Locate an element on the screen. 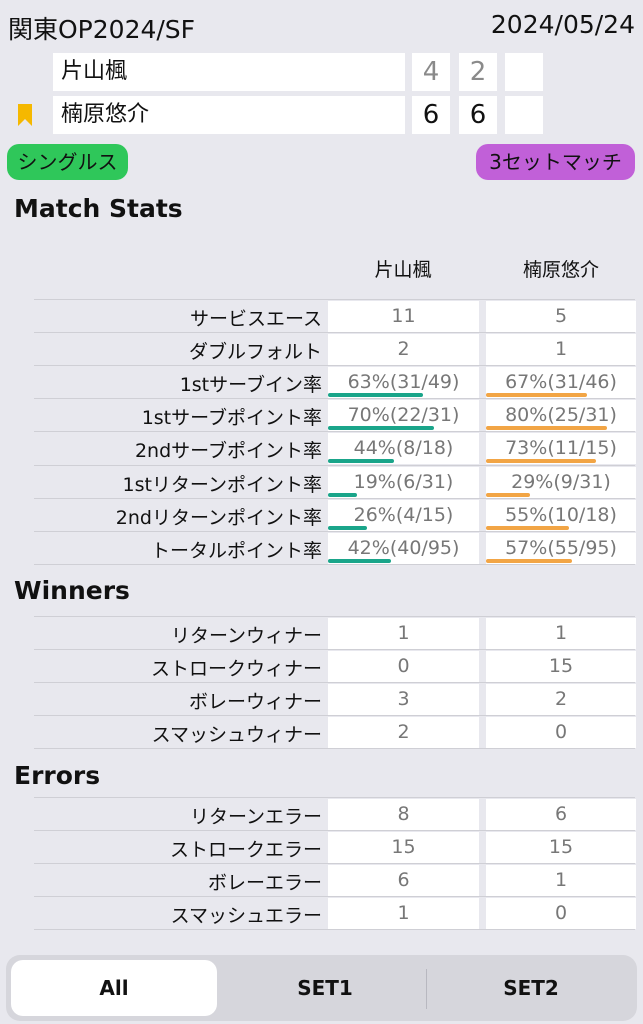  player2-stat-value: 5 is located at coordinates (561, 316).